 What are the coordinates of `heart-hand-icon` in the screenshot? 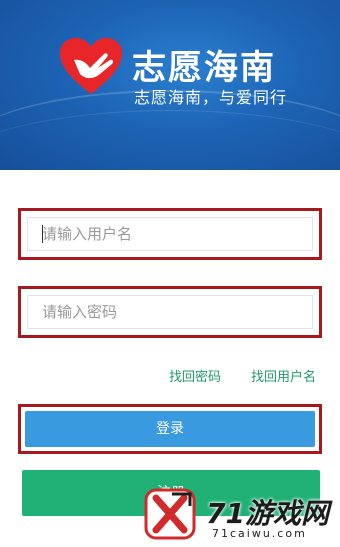 It's located at (91, 66).